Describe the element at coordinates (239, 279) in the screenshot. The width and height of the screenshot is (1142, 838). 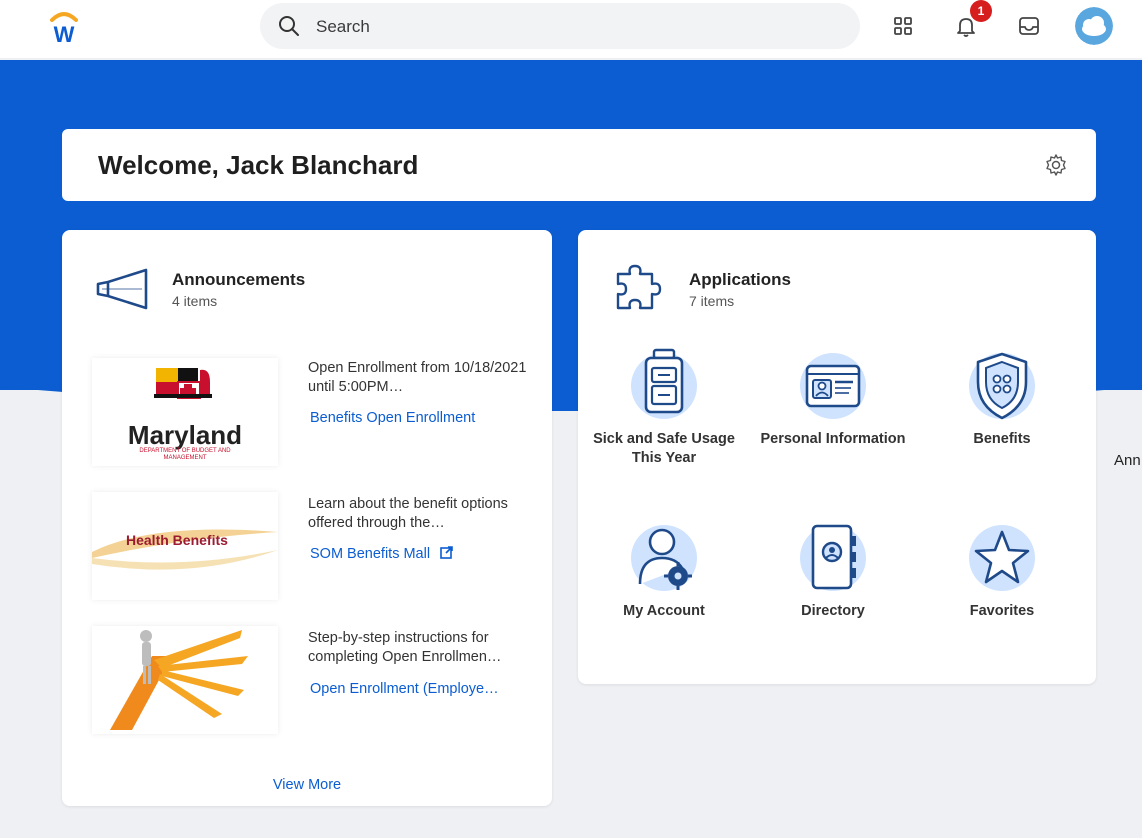
I see `announcements-title: Announcements` at that location.